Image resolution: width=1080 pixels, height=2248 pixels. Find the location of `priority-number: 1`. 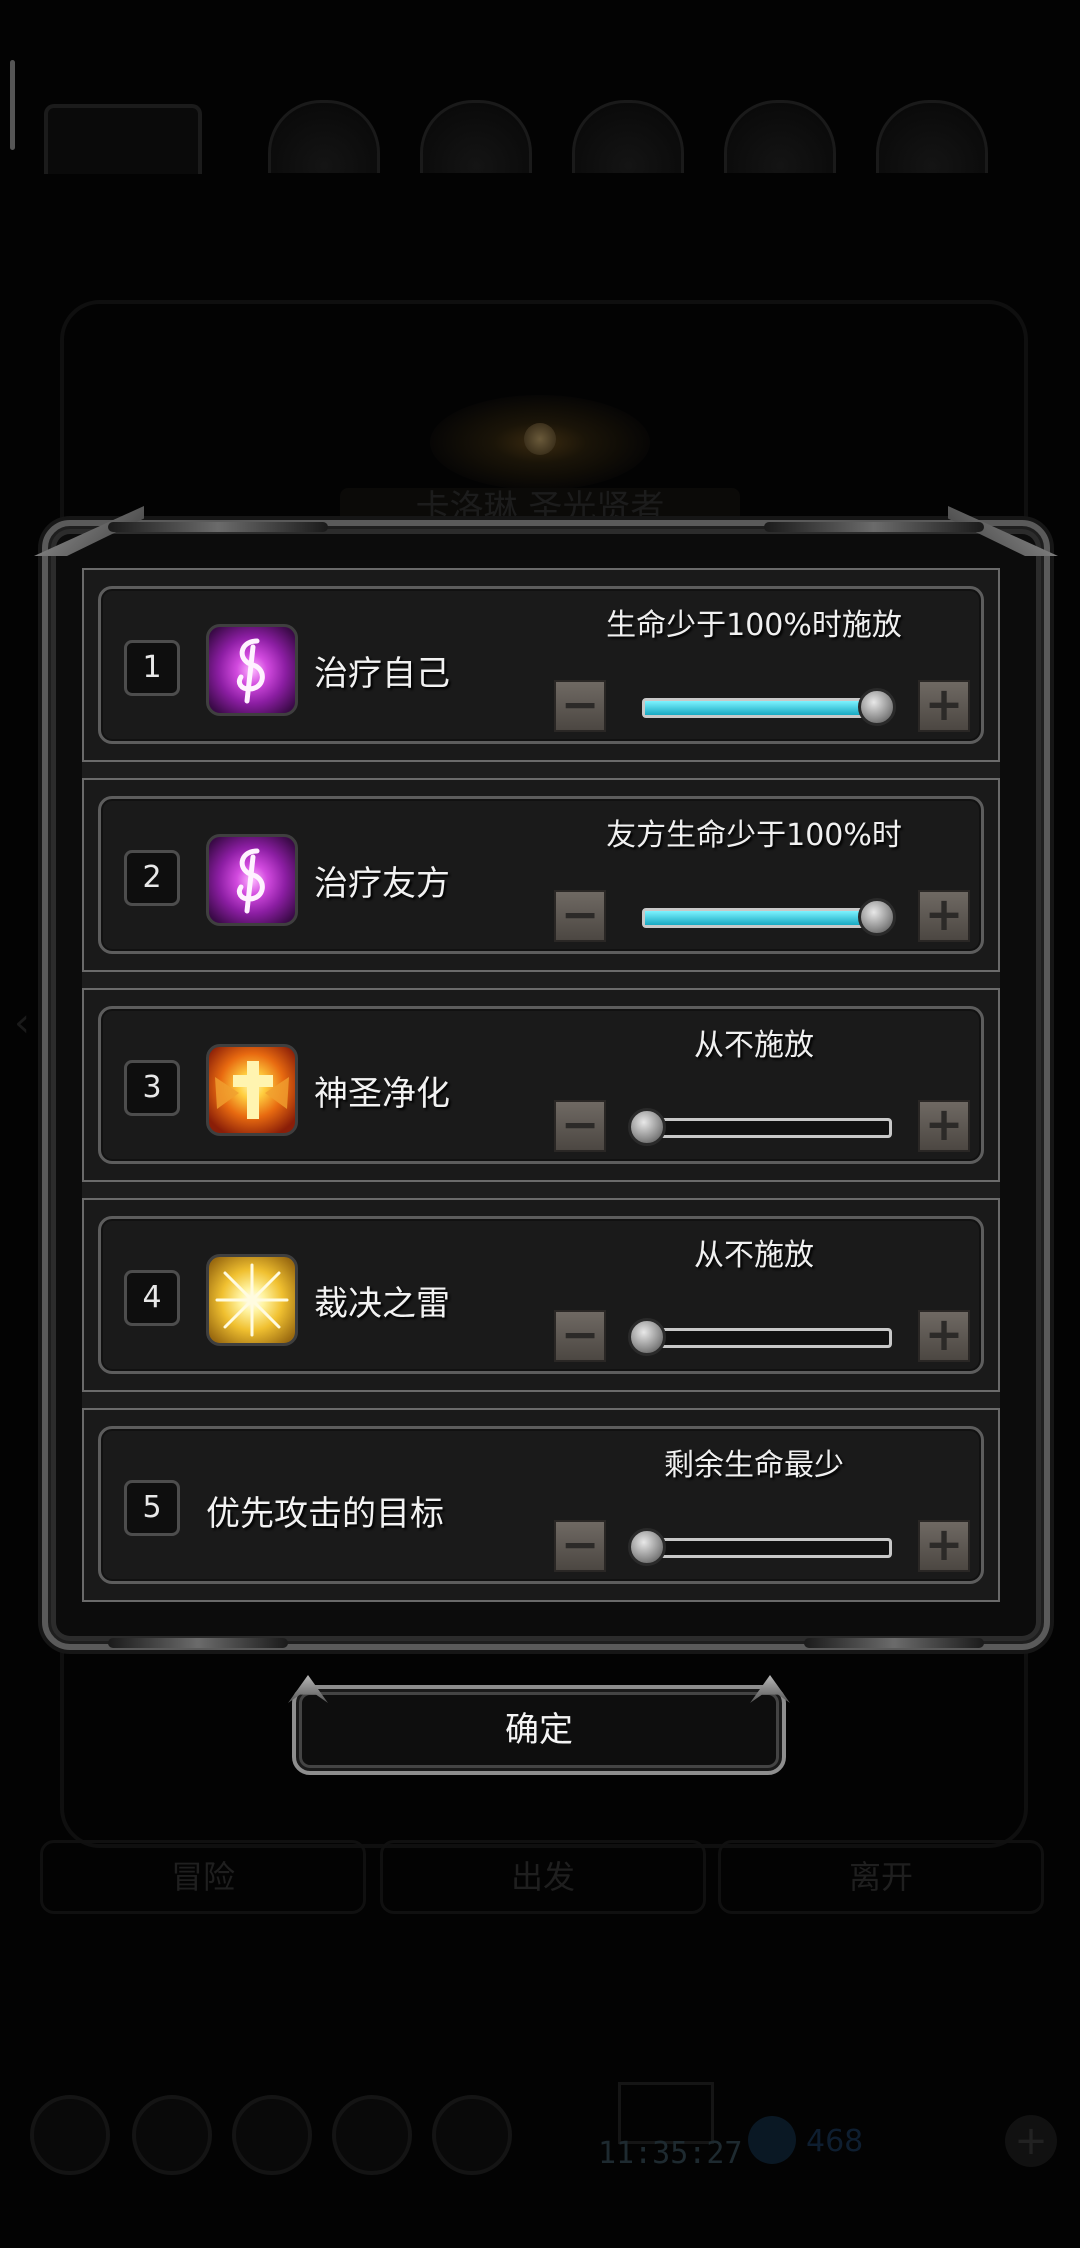

priority-number: 1 is located at coordinates (152, 668).